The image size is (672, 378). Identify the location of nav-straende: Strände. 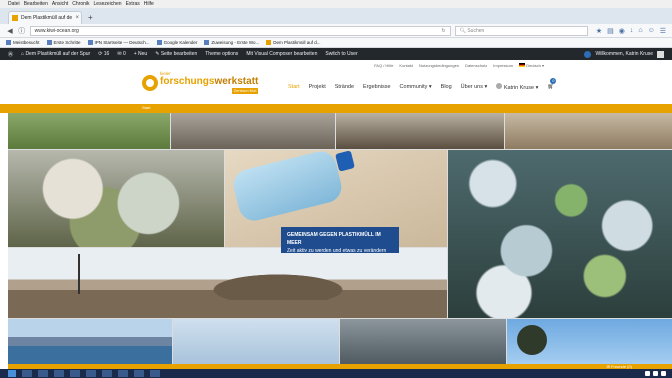
(344, 87).